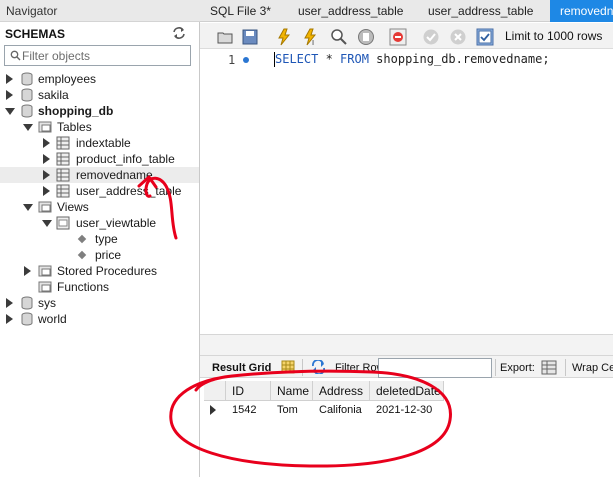 The width and height of the screenshot is (613, 477). I want to click on tree-item-column-price: price, so click(99, 255).